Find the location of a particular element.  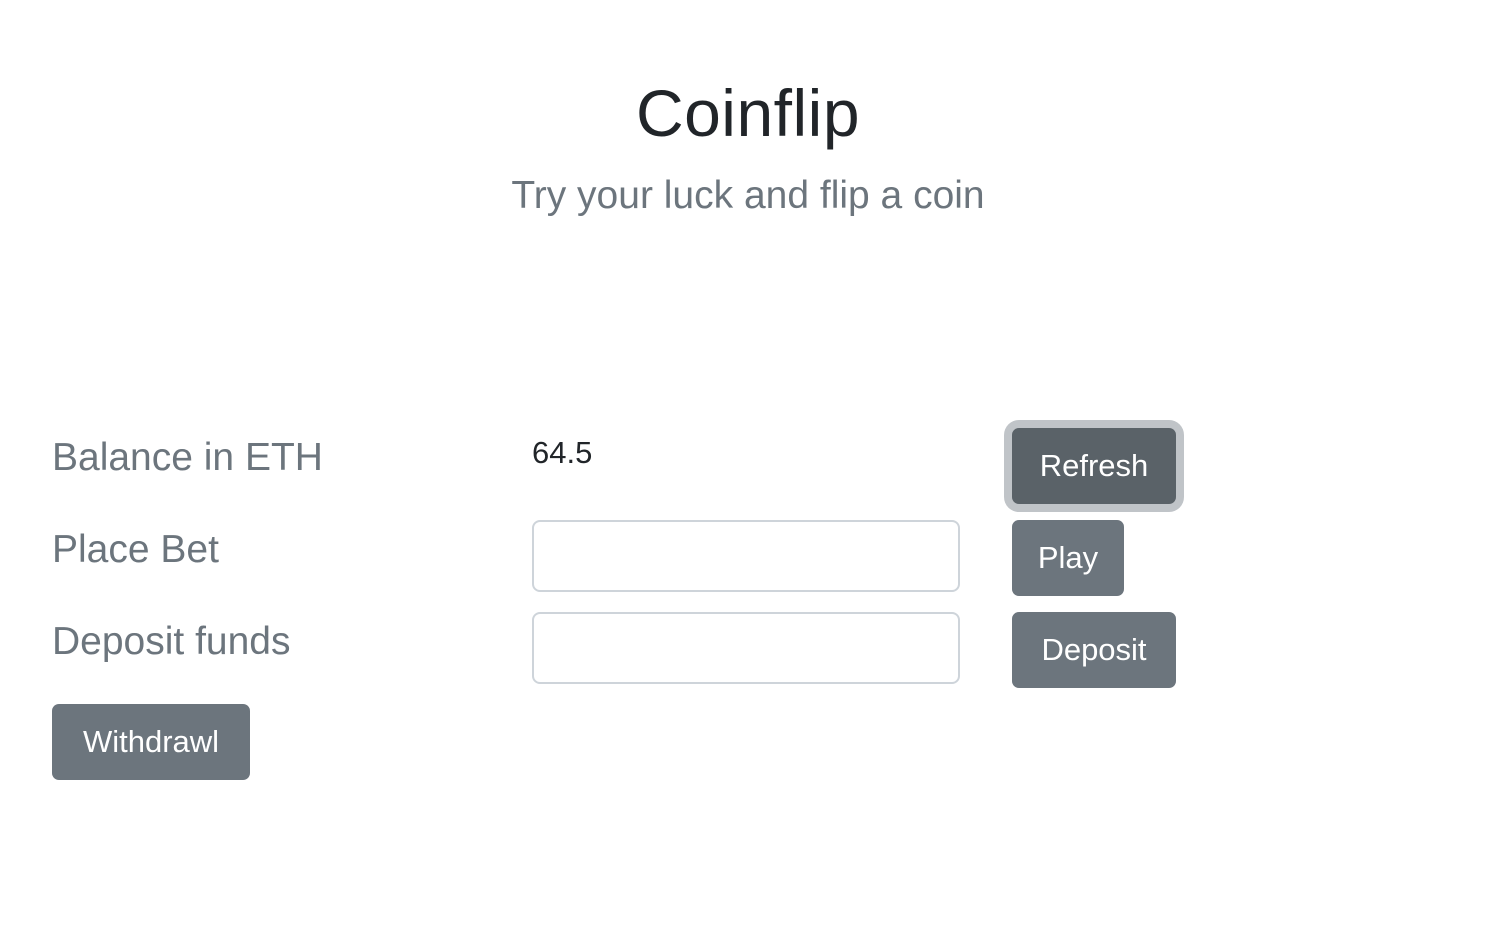

page-title: Coinflip is located at coordinates (748, 113).